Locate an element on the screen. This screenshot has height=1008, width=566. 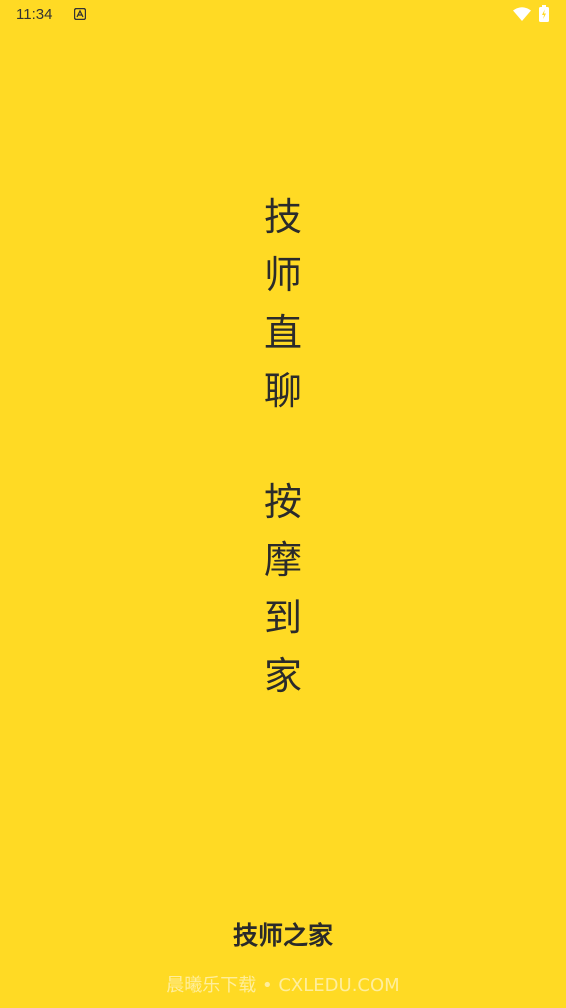
app-name: 技师之家 is located at coordinates (282, 935).